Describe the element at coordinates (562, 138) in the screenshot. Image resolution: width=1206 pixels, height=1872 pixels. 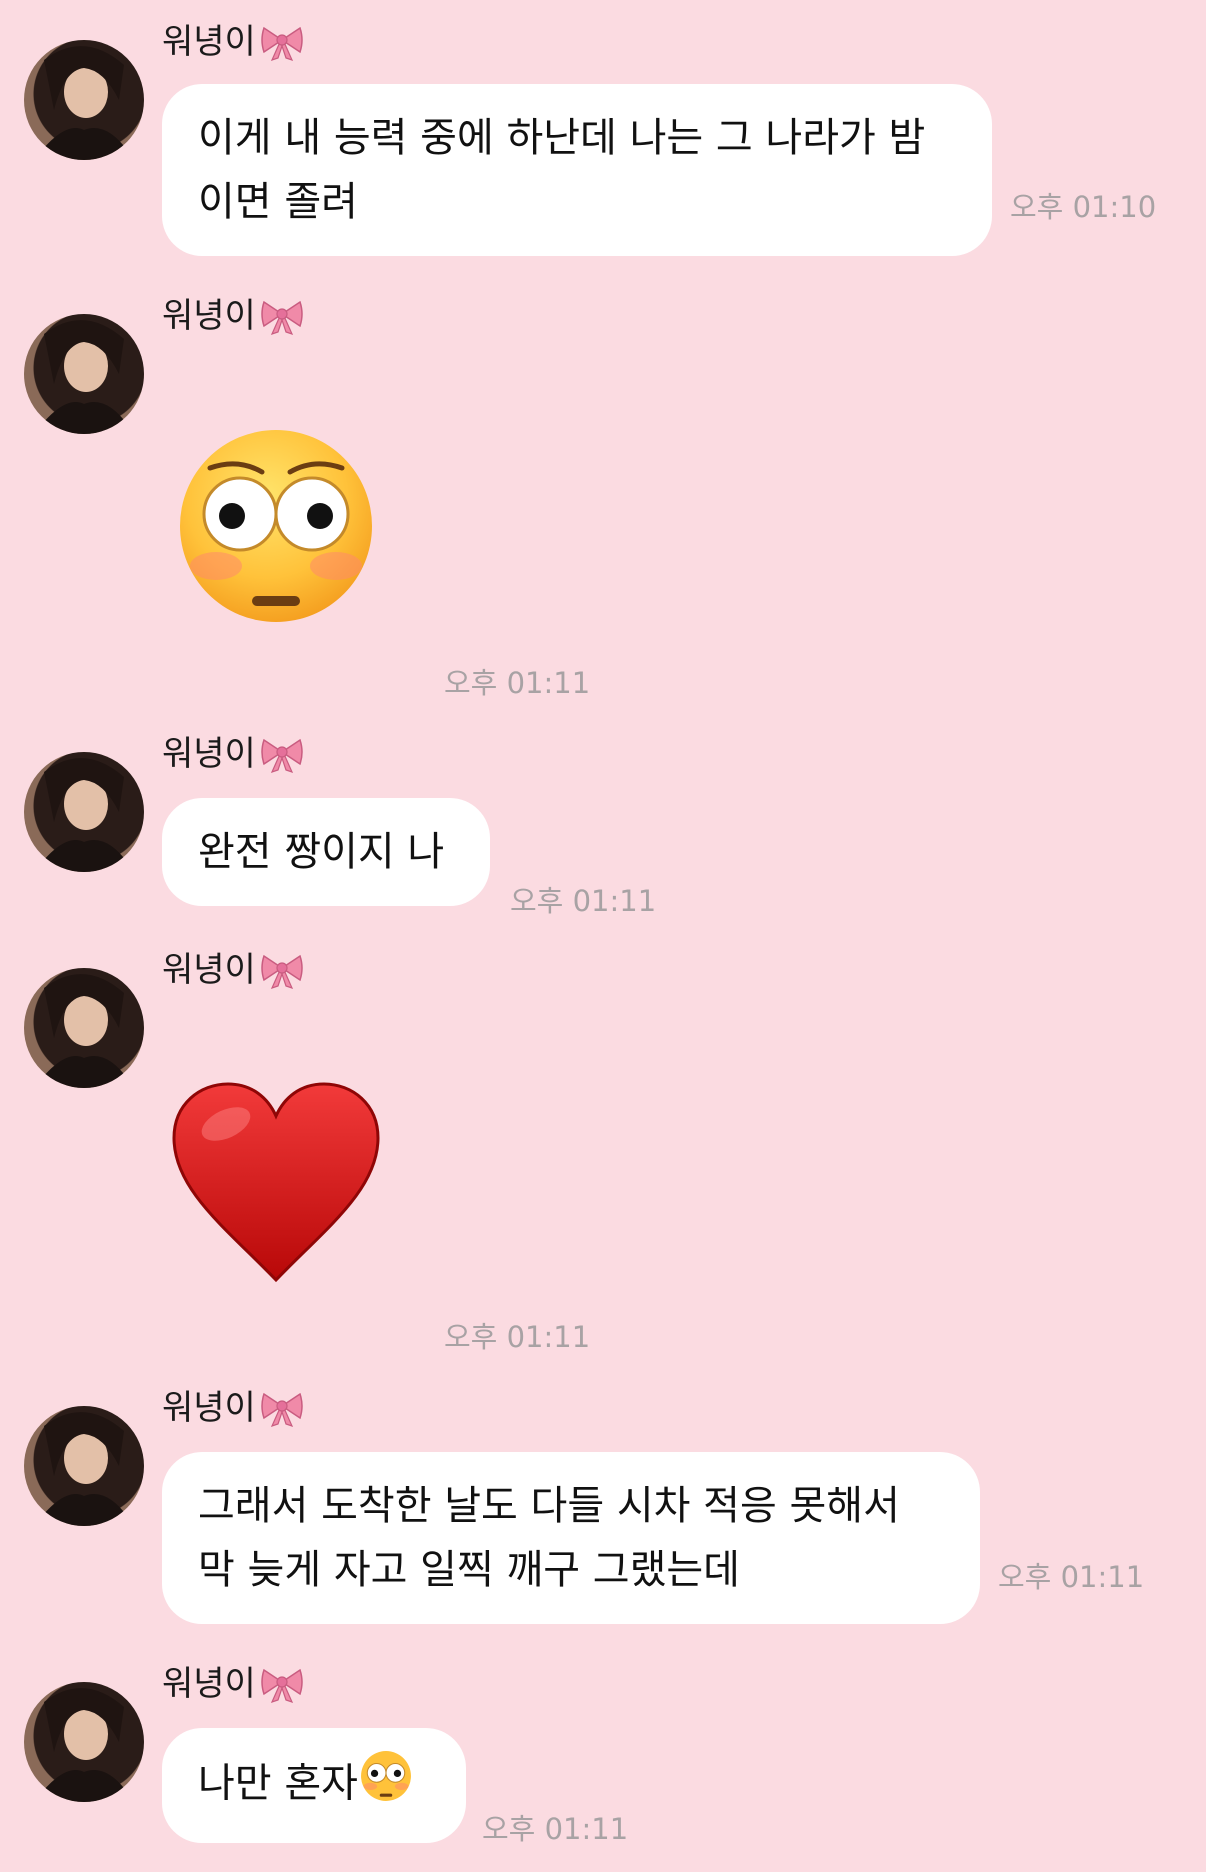
I see `message-line: 이게 내 능력 중에 하난데 나는 그 나라가 밤` at that location.